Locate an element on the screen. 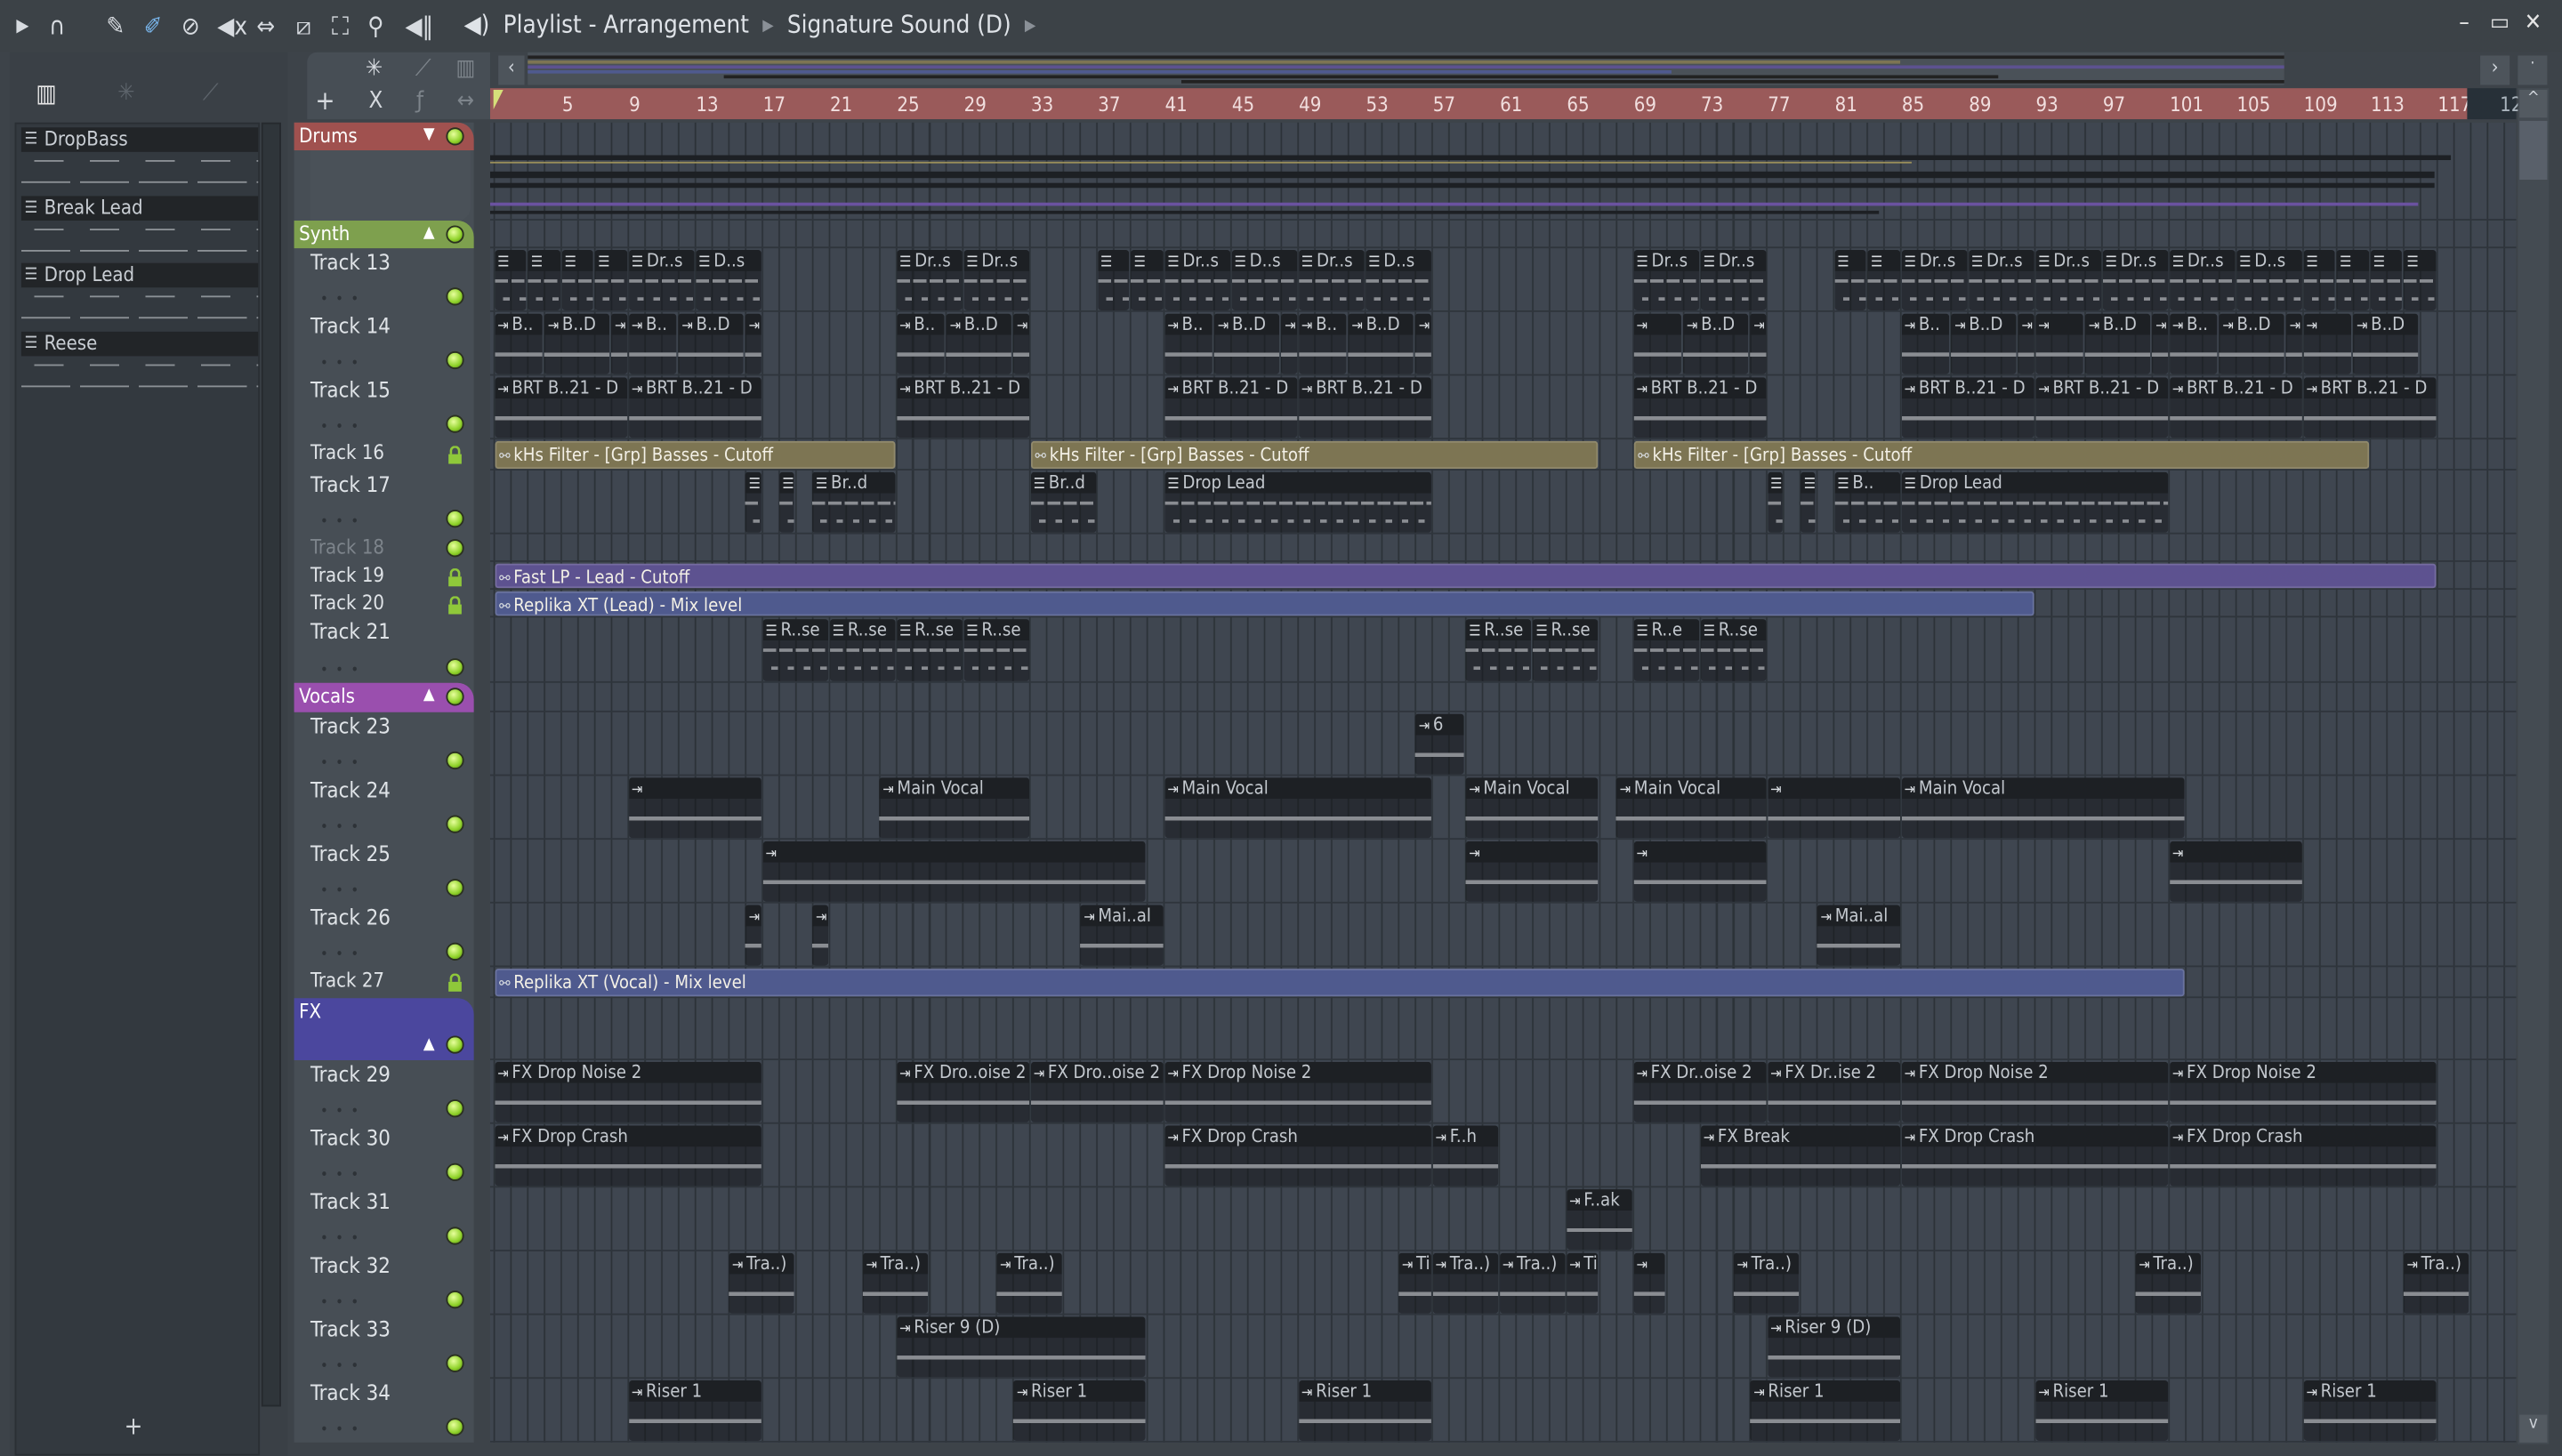 This screenshot has width=2562, height=1456. track-header: Track 23 • • • is located at coordinates (384, 744).